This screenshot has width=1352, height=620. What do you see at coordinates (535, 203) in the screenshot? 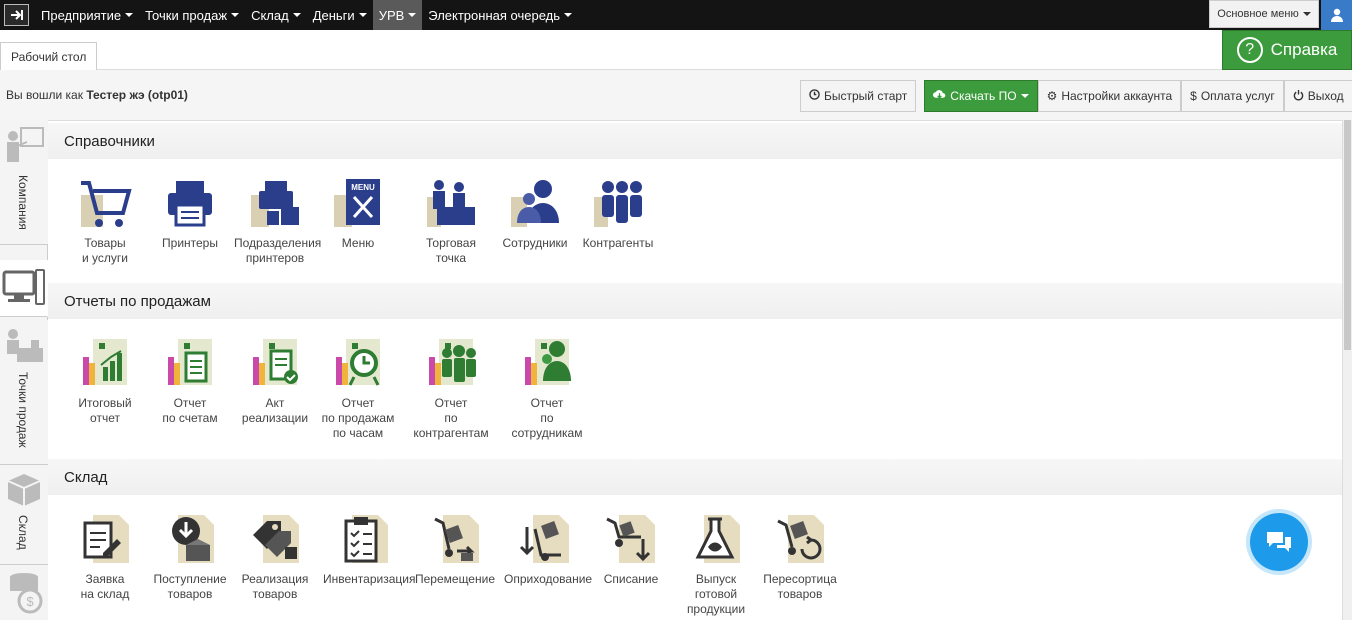
I see `employees-icon` at bounding box center [535, 203].